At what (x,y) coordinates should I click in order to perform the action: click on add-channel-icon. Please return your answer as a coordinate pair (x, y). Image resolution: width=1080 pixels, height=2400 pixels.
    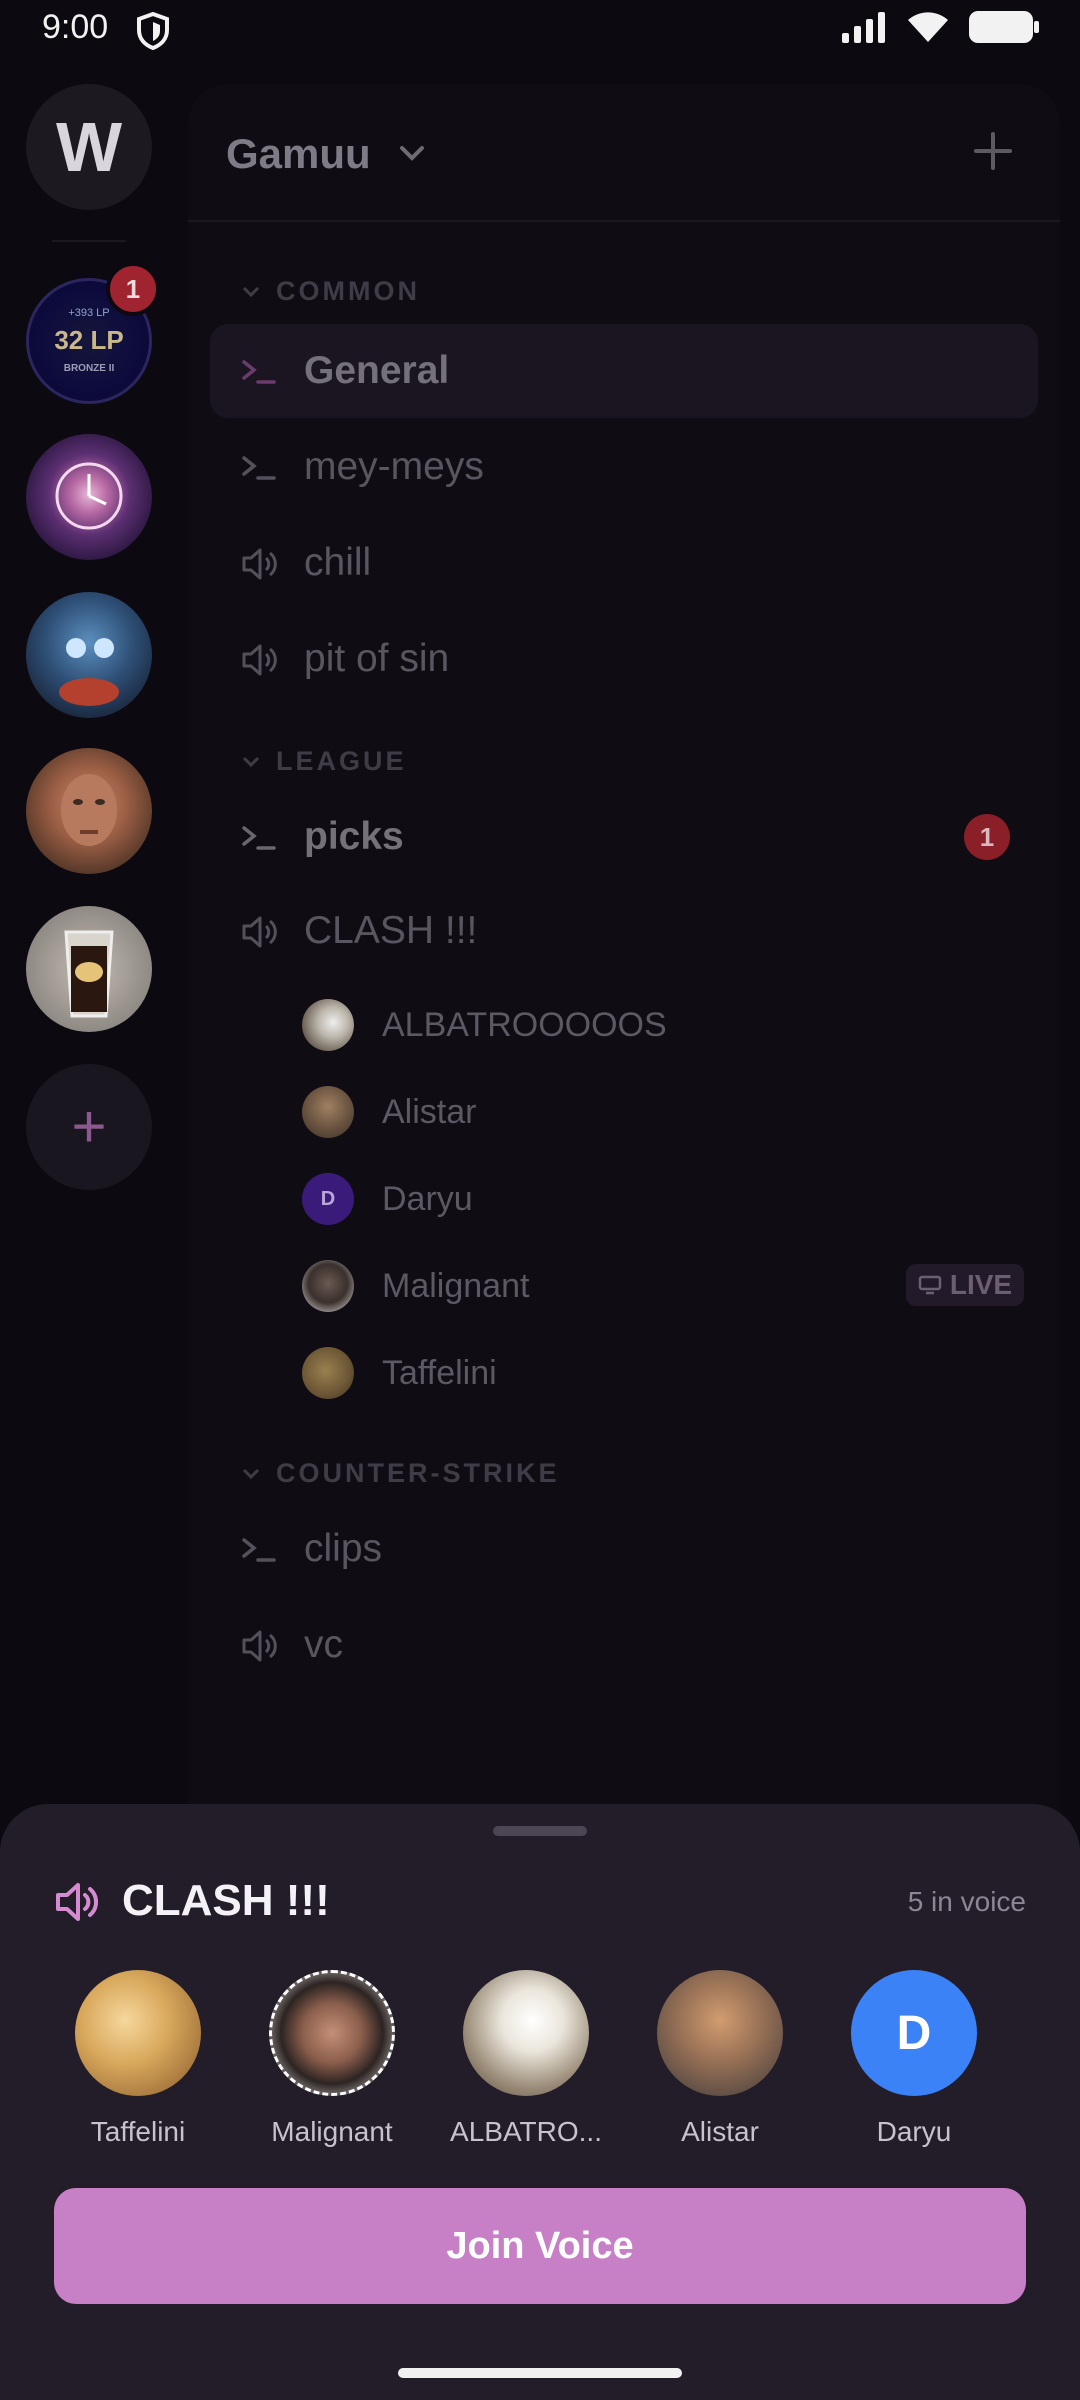
    Looking at the image, I should click on (993, 153).